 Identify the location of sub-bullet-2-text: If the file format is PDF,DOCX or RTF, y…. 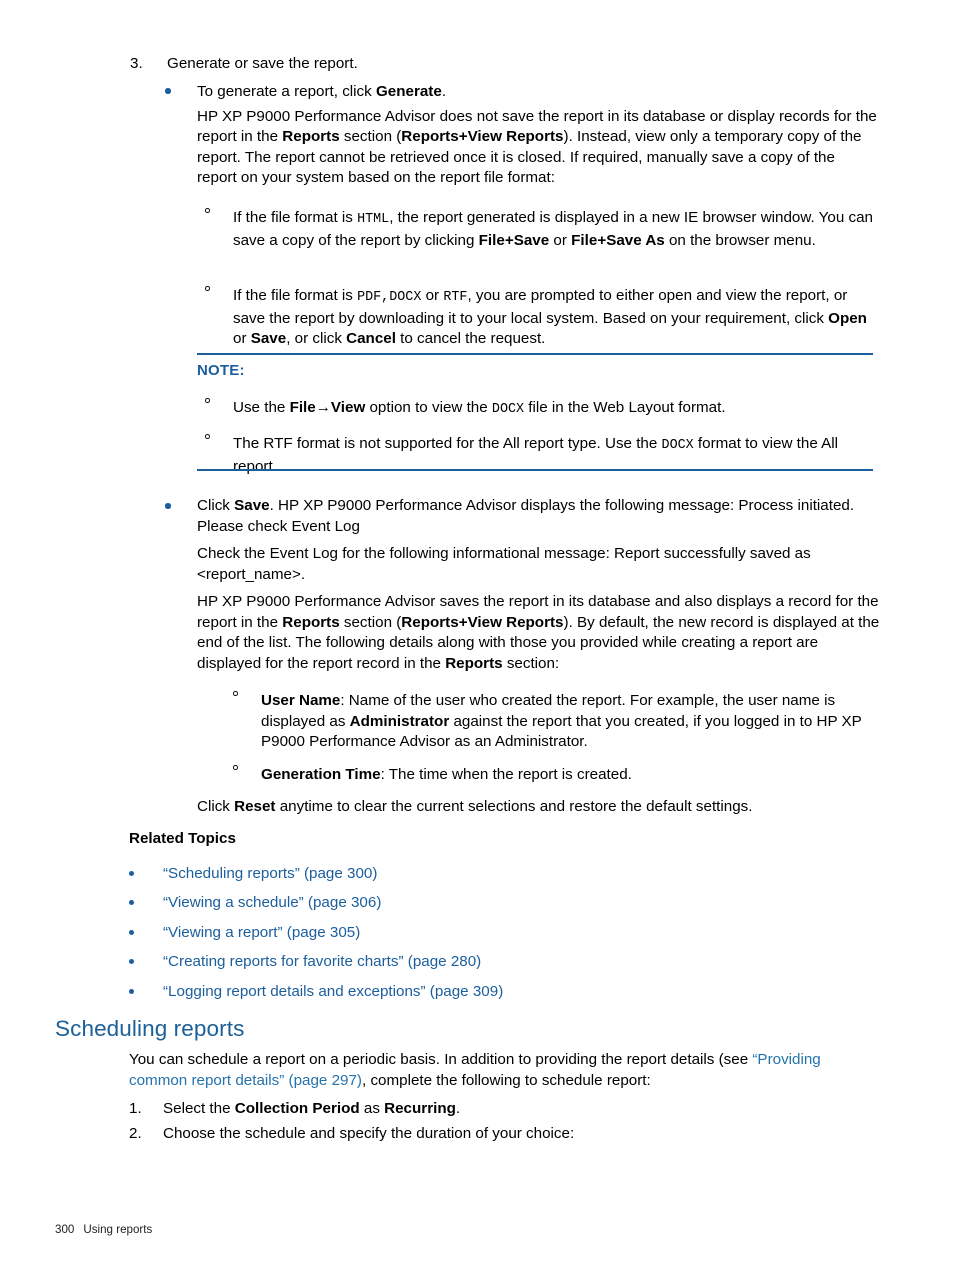
(550, 317).